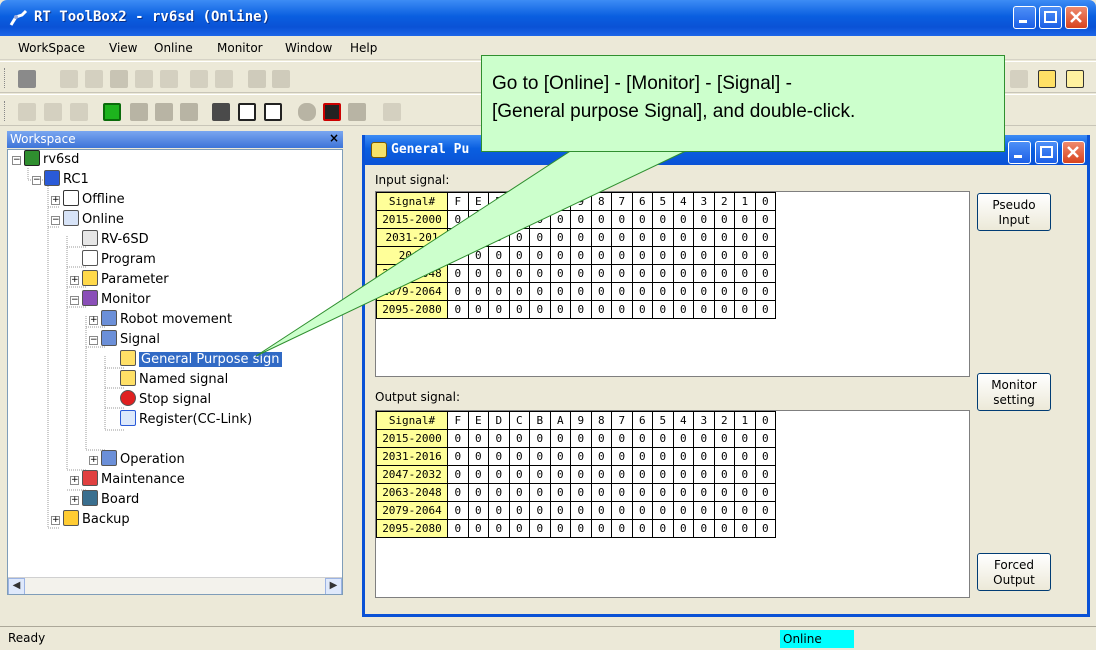  I want to click on child-close-button, so click(1073, 152).